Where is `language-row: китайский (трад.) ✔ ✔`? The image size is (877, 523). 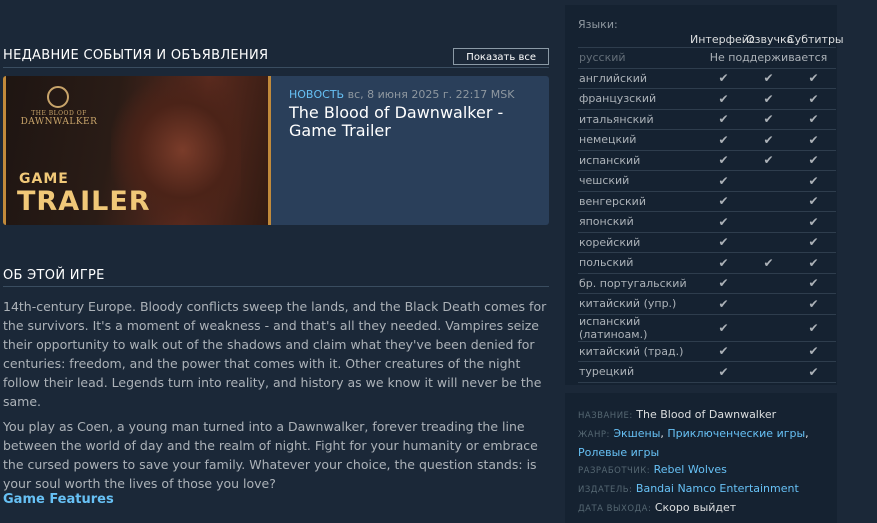 language-row: китайский (трад.) ✔ ✔ is located at coordinates (707, 351).